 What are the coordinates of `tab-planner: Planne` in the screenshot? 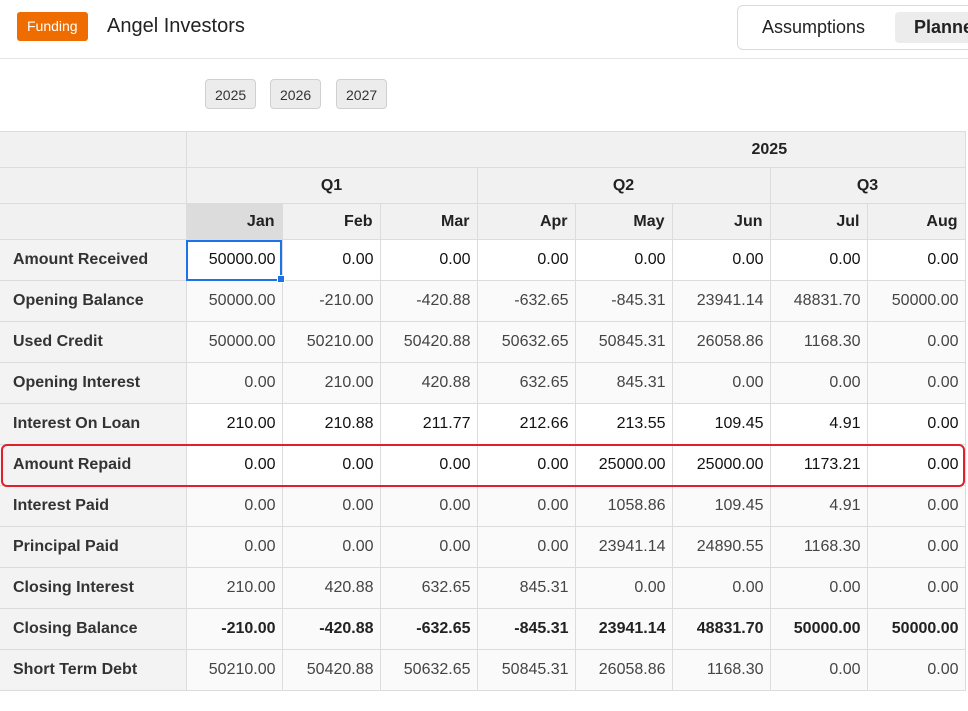 It's located at (931, 27).